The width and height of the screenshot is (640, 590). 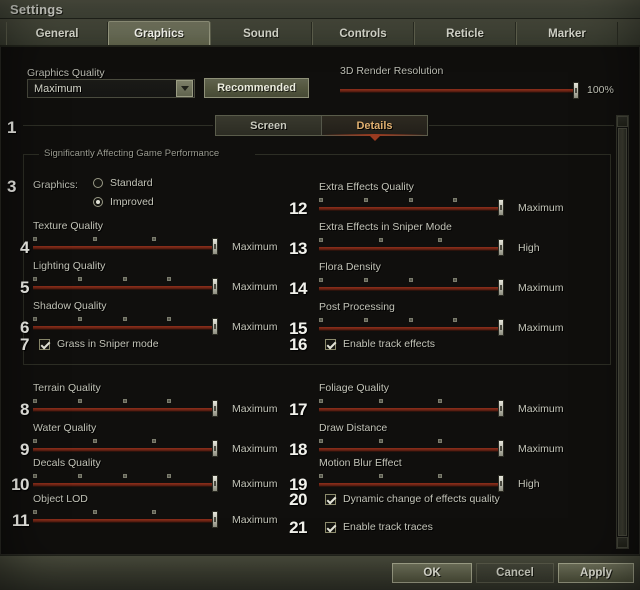 I want to click on tab-label: Marker, so click(x=567, y=33).